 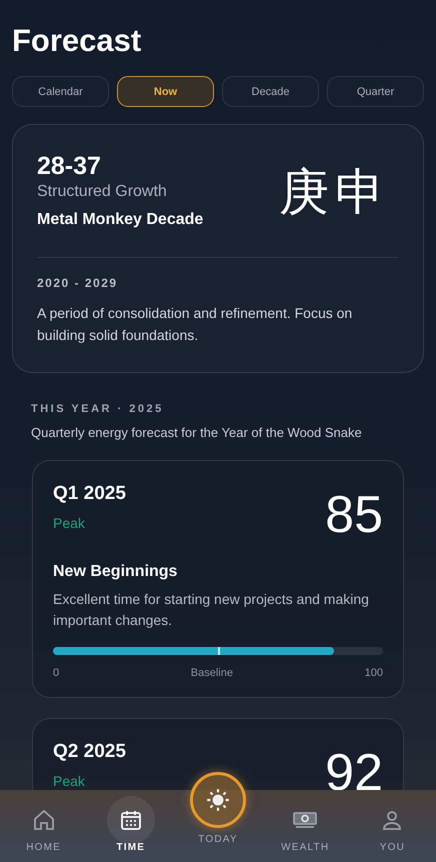 I want to click on tab: Quarter, so click(x=375, y=91).